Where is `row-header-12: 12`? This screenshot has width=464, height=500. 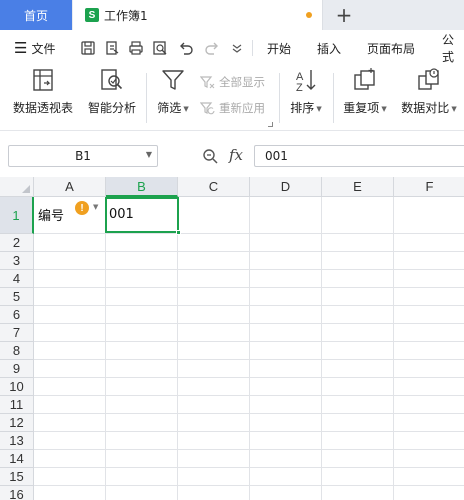 row-header-12: 12 is located at coordinates (17, 423).